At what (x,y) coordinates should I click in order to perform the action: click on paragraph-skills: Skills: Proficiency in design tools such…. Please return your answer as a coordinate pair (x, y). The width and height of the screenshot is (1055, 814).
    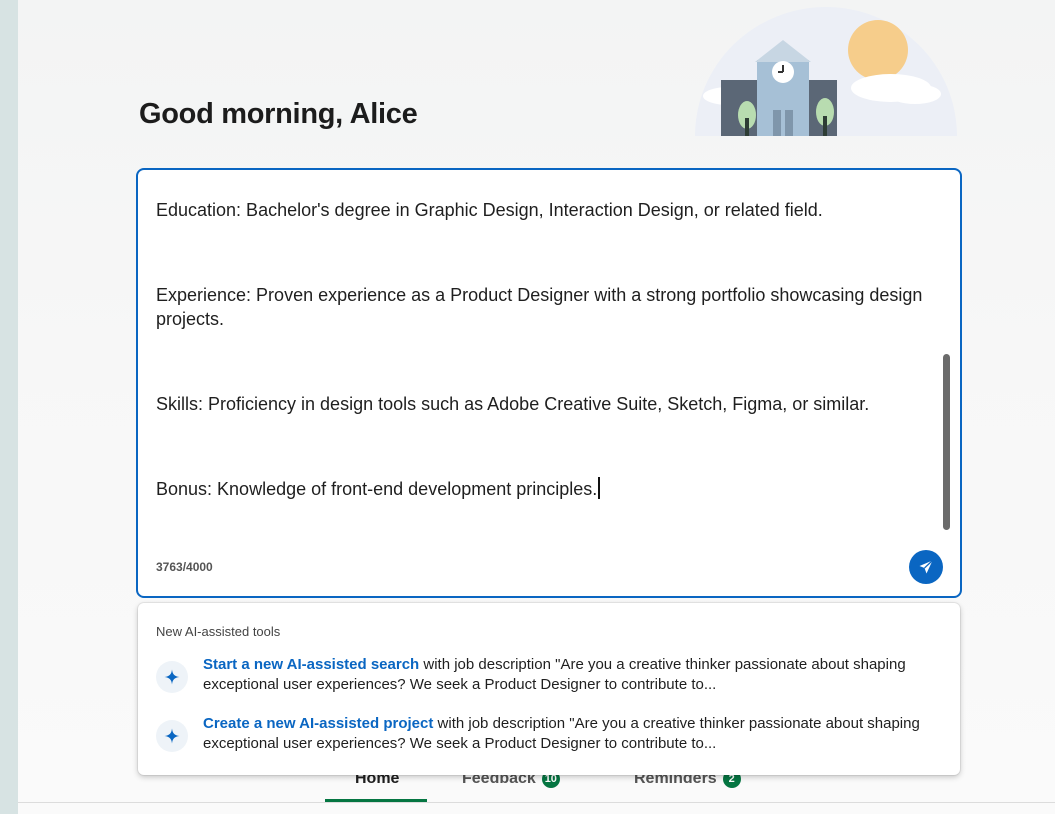
    Looking at the image, I should click on (513, 404).